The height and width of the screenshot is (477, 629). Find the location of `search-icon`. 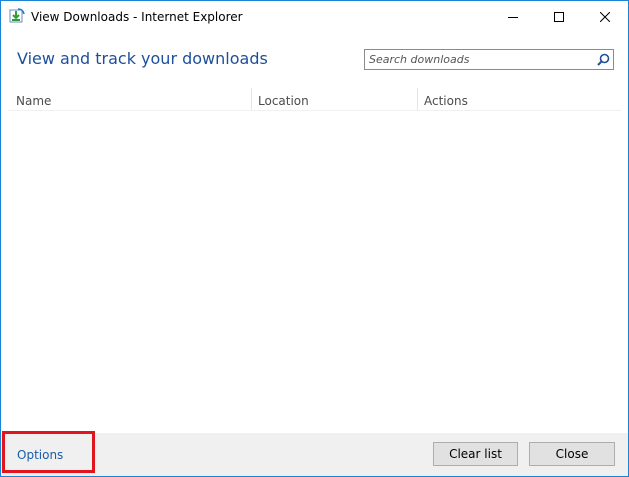

search-icon is located at coordinates (603, 59).